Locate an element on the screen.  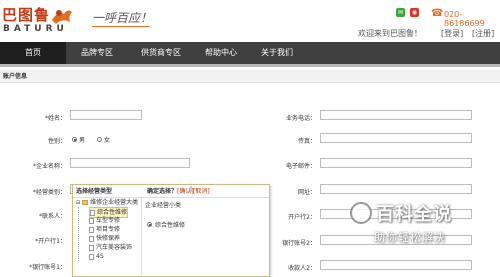
welcome-text: 欢迎来到巴图鲁！ is located at coordinates (390, 33).